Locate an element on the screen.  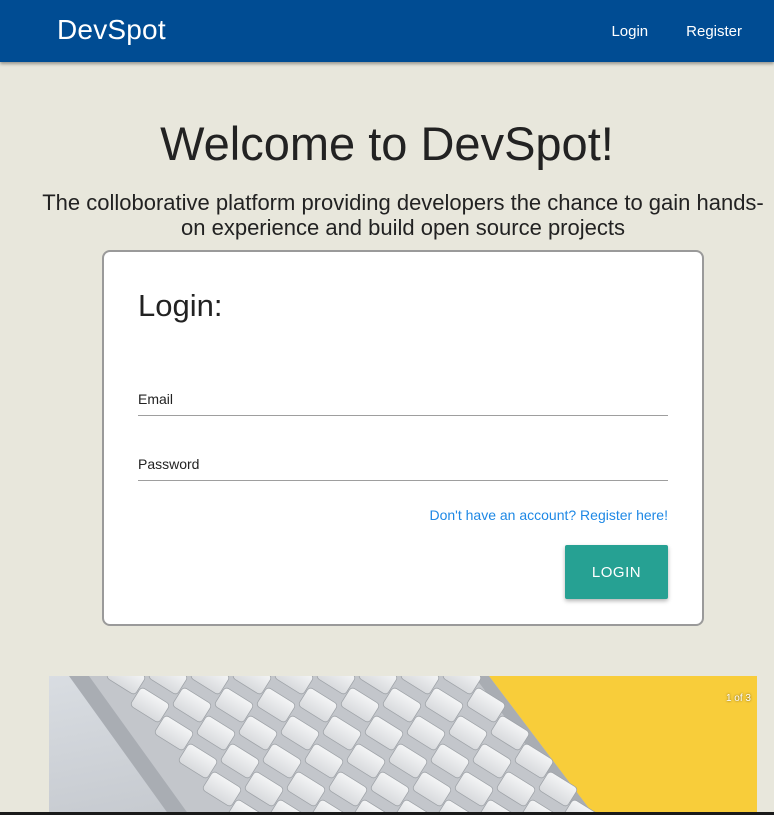
password-field: Password is located at coordinates (403, 465).